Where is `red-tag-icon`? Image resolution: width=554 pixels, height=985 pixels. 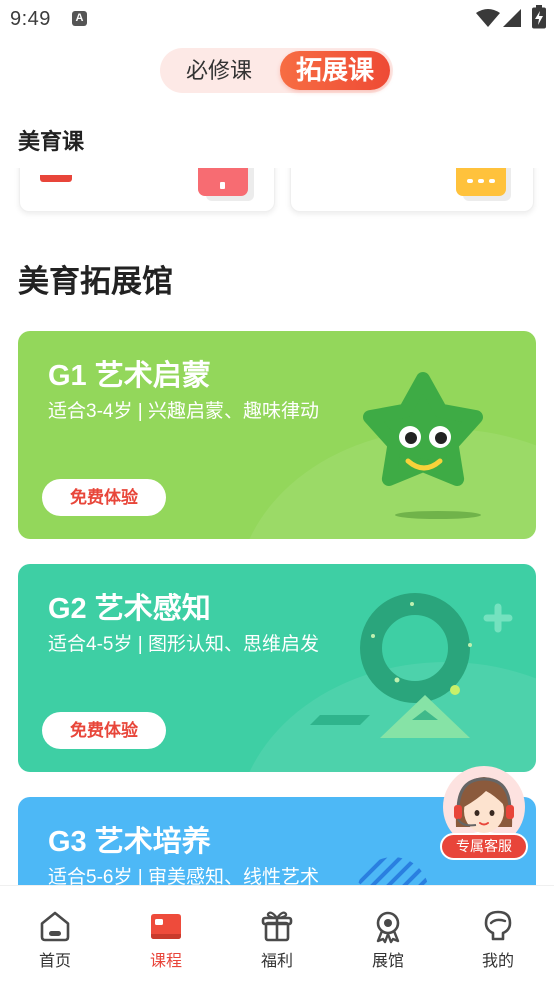 red-tag-icon is located at coordinates (56, 178).